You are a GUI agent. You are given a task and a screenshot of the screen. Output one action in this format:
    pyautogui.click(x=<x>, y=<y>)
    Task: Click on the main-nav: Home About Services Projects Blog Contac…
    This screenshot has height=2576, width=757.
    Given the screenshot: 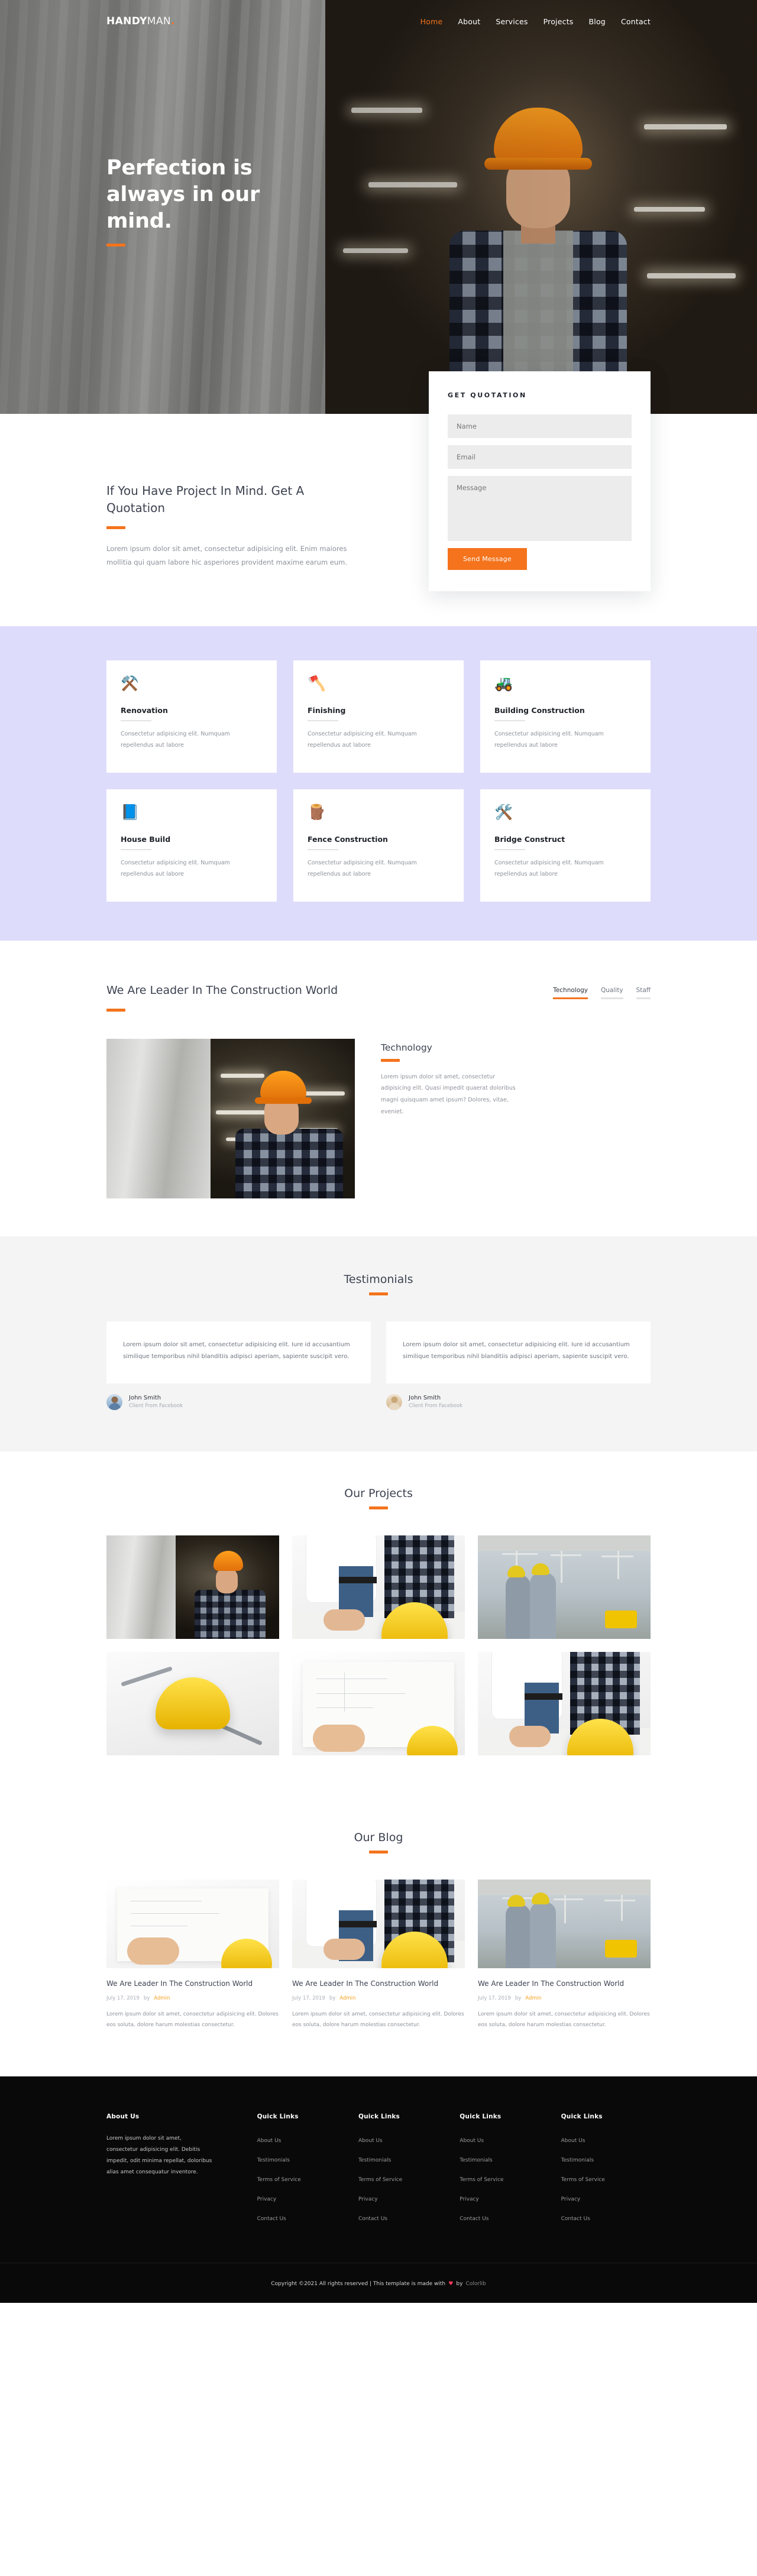 What is the action you would take?
    pyautogui.click(x=535, y=21)
    